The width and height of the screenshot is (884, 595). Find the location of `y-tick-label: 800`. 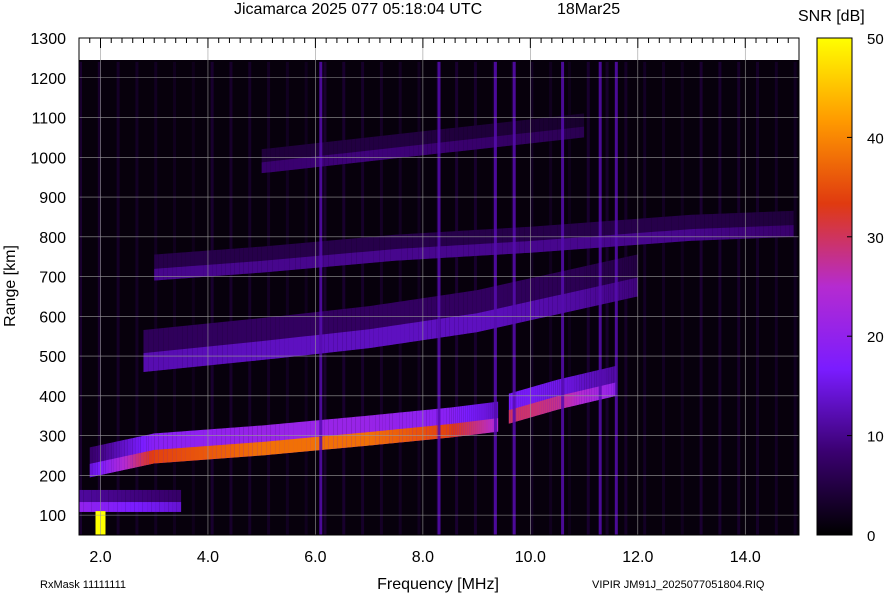

y-tick-label: 800 is located at coordinates (52, 238).